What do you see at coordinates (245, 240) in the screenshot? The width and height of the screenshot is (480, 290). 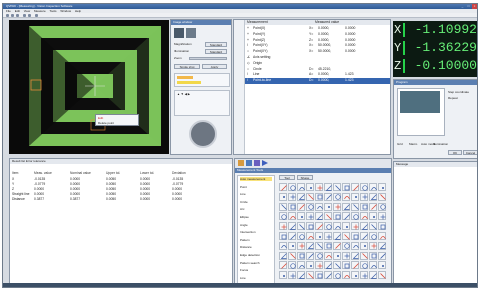 I see `tool-category: Pattern` at bounding box center [245, 240].